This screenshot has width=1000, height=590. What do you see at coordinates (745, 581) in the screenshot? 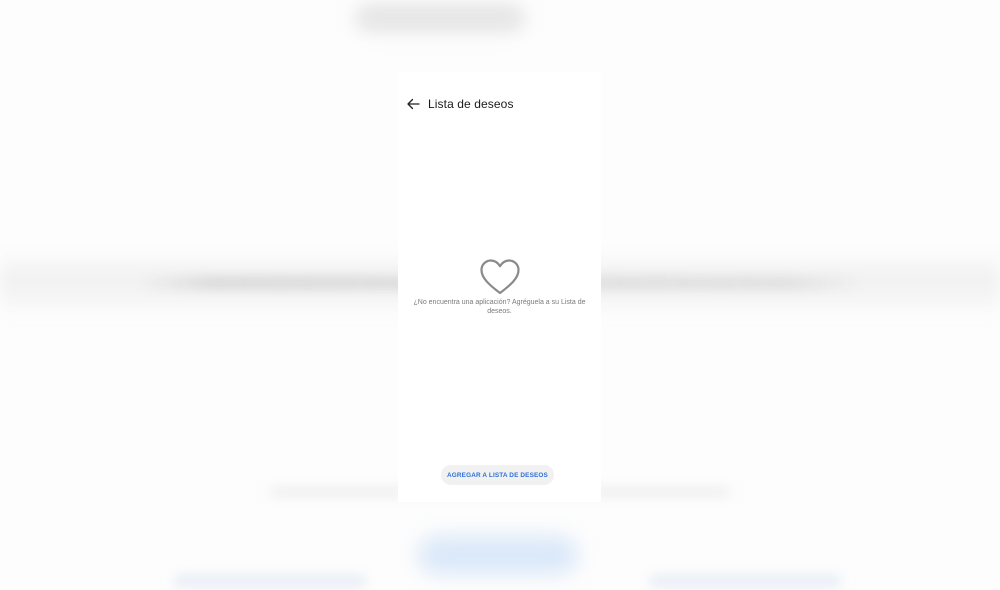
I see `blurred-background-right-item` at bounding box center [745, 581].